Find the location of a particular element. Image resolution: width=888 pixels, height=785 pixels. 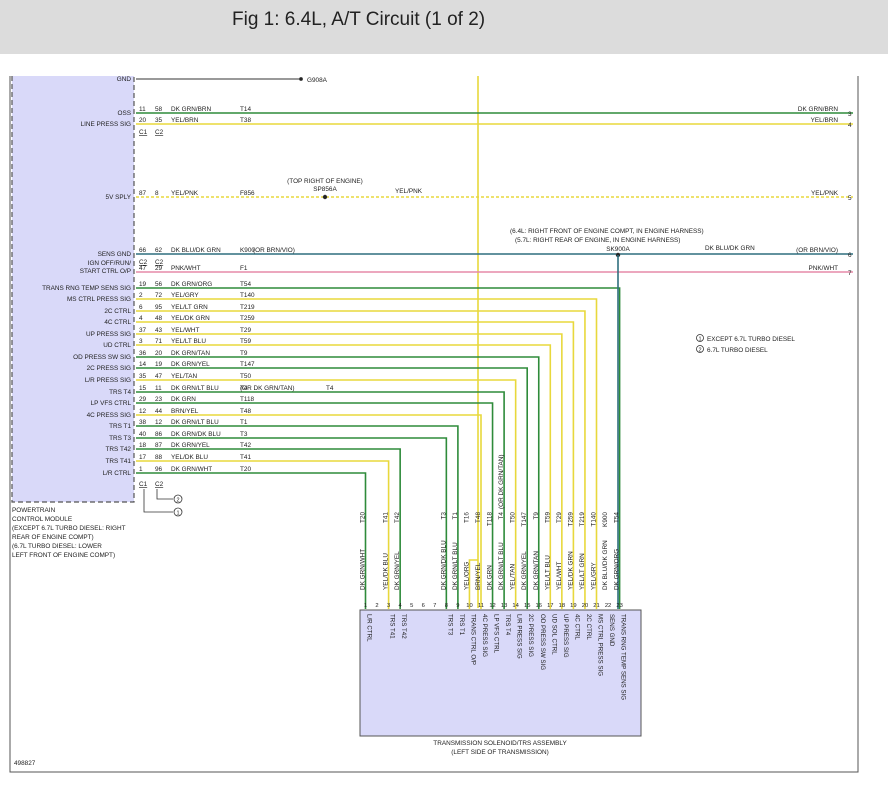

splice-label: SK900A is located at coordinates (618, 249).